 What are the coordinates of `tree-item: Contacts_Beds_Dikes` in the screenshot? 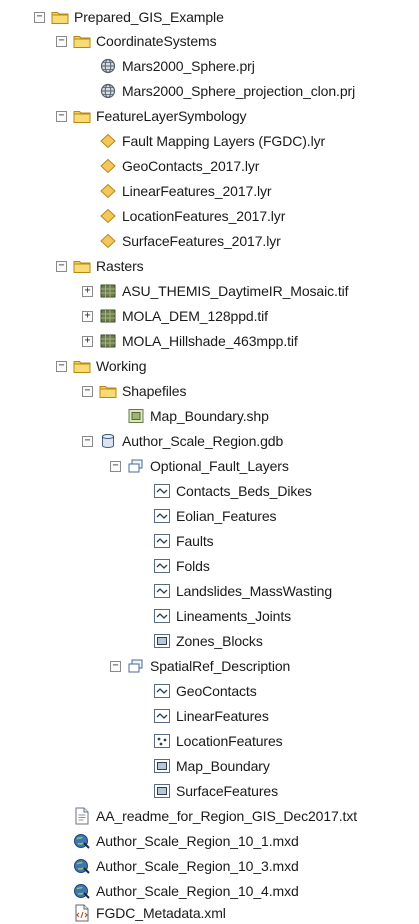 It's located at (224, 491).